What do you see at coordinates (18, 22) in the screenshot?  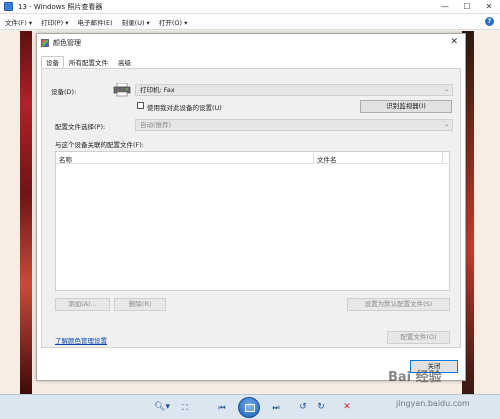 I see `menu-file: 文件(F) ▾` at bounding box center [18, 22].